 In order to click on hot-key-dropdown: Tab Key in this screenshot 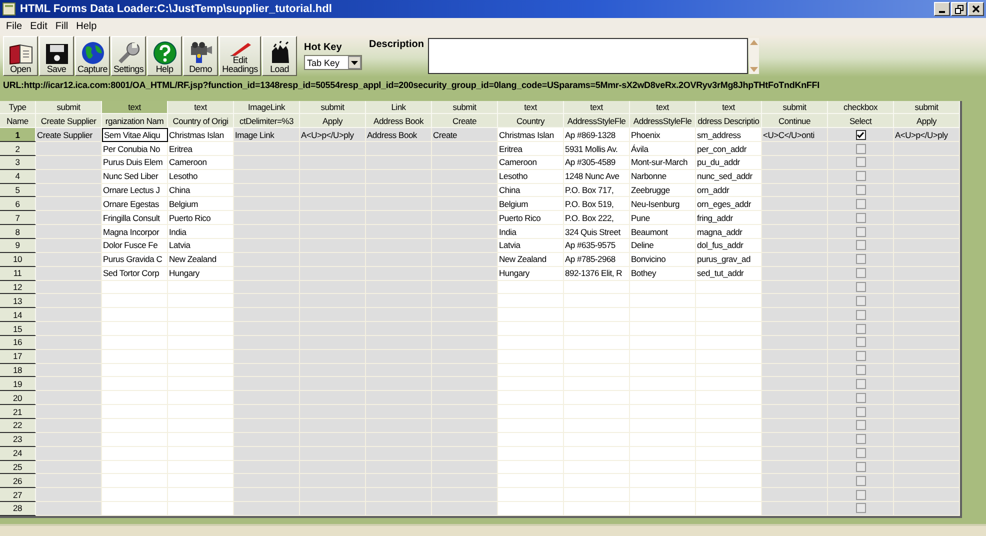, I will do `click(333, 62)`.